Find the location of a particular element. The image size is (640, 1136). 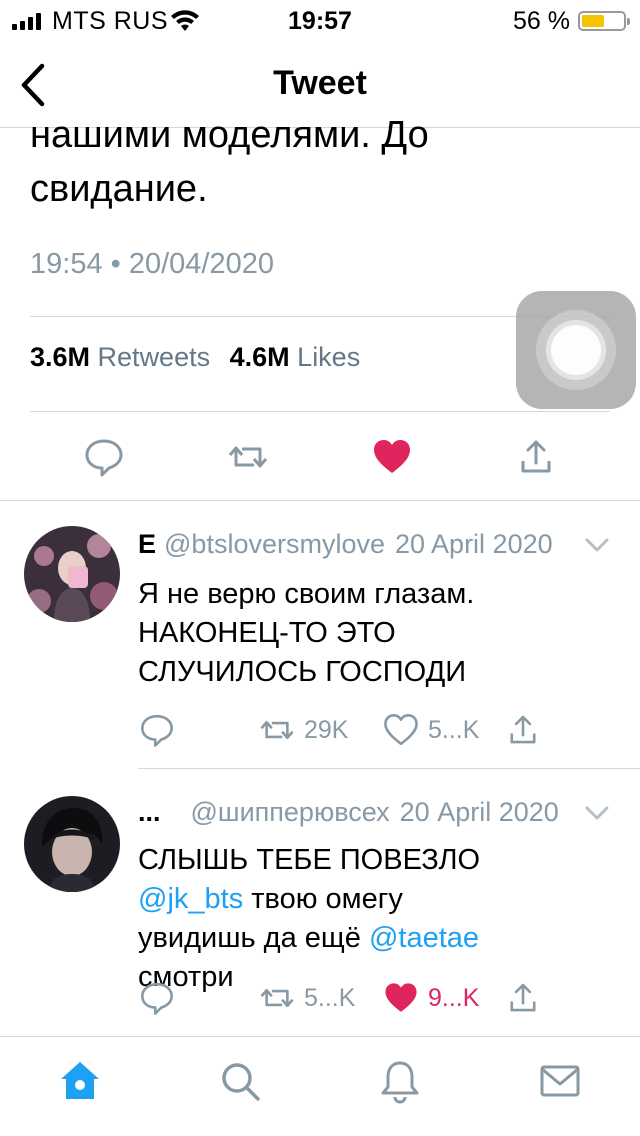

reply-text-line: Я не верю своим глазам. is located at coordinates (306, 594).